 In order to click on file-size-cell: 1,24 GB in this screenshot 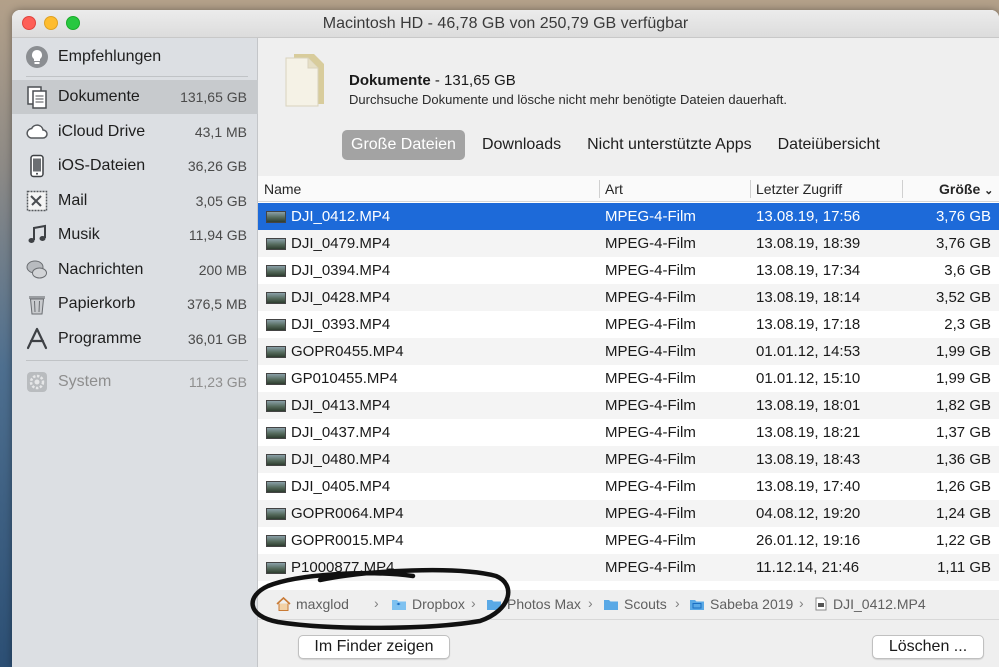, I will do `click(963, 513)`.